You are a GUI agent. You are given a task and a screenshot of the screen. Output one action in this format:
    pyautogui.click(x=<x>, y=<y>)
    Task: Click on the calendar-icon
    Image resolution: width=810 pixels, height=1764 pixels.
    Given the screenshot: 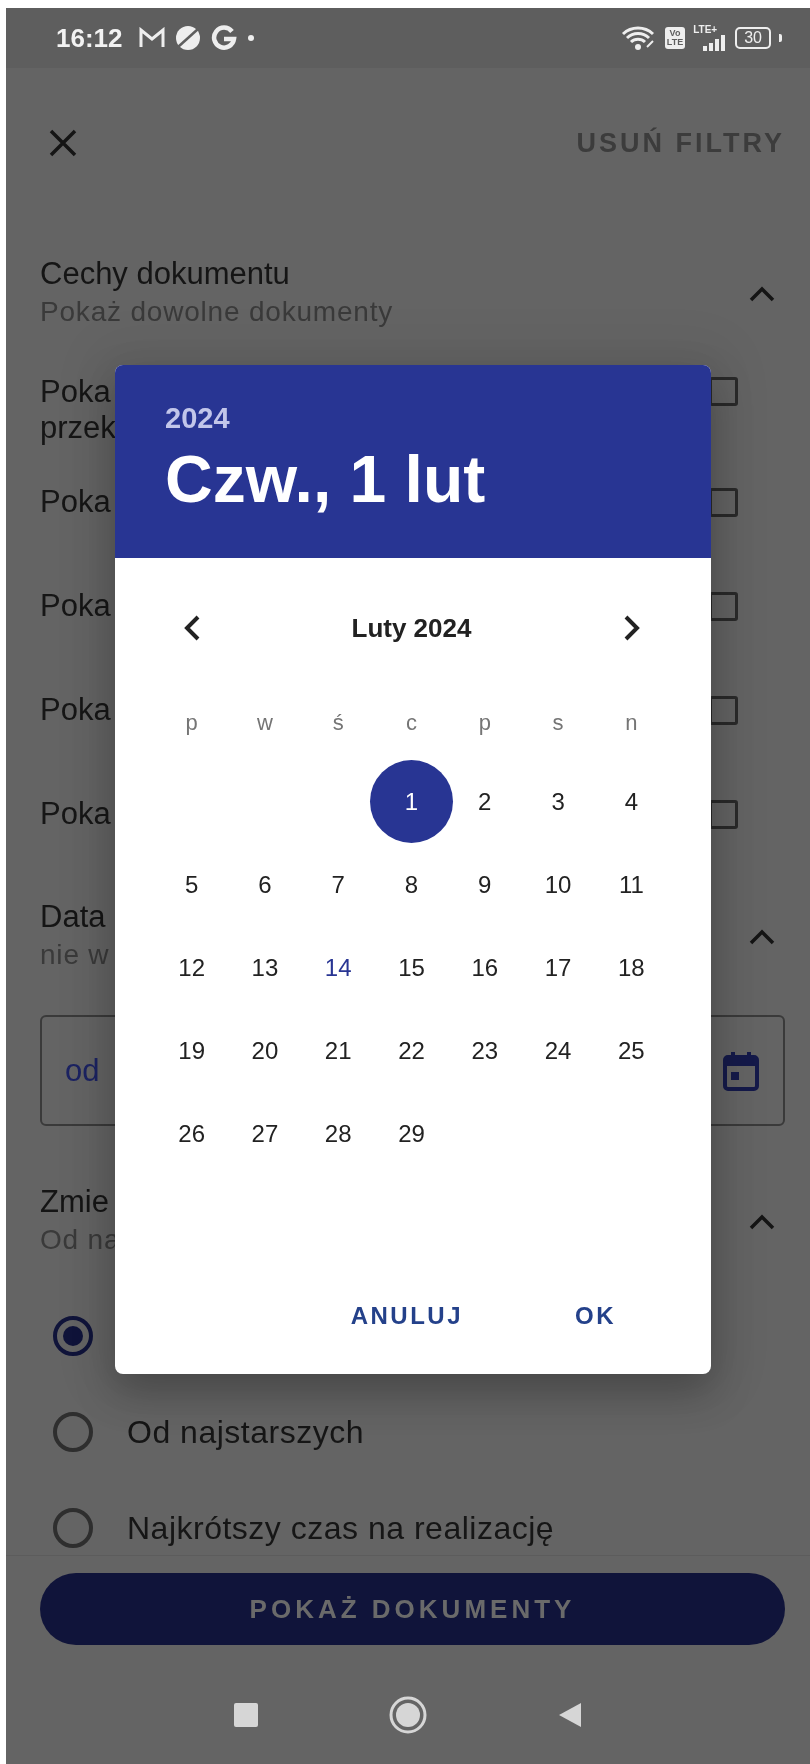 What is the action you would take?
    pyautogui.click(x=741, y=1070)
    